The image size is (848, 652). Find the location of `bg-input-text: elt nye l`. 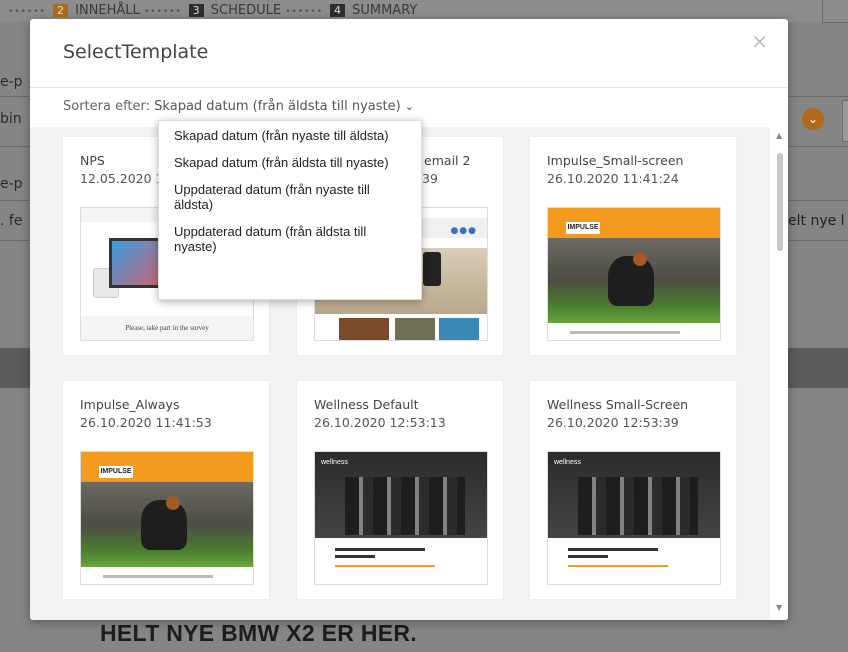

bg-input-text: elt nye l is located at coordinates (816, 221).